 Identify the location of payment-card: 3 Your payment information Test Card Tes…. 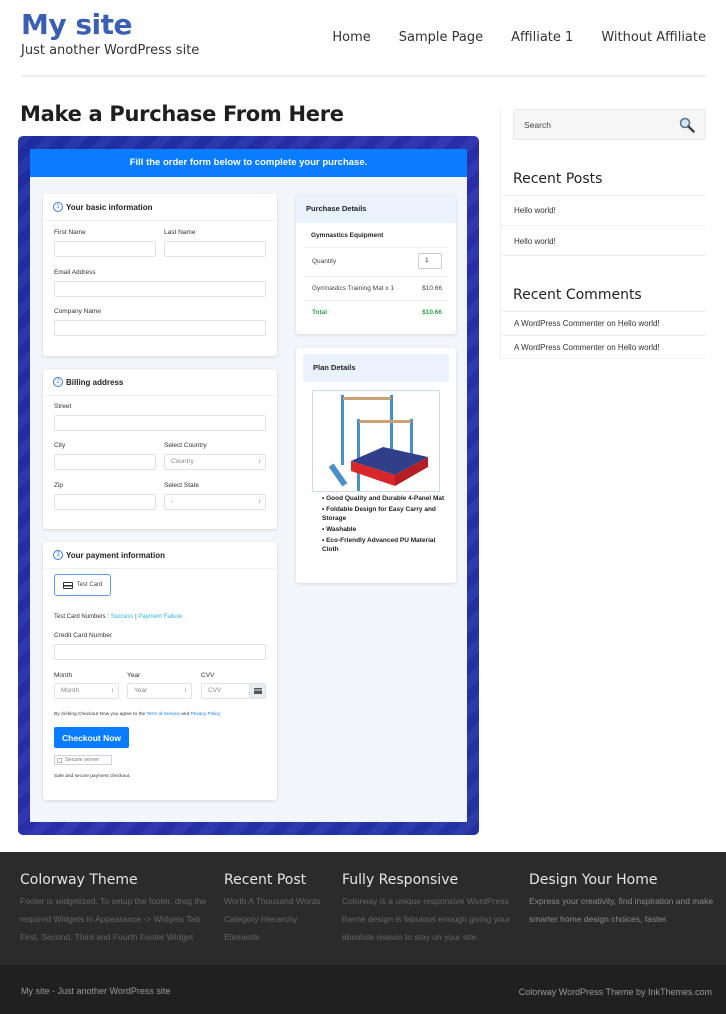
(160, 671).